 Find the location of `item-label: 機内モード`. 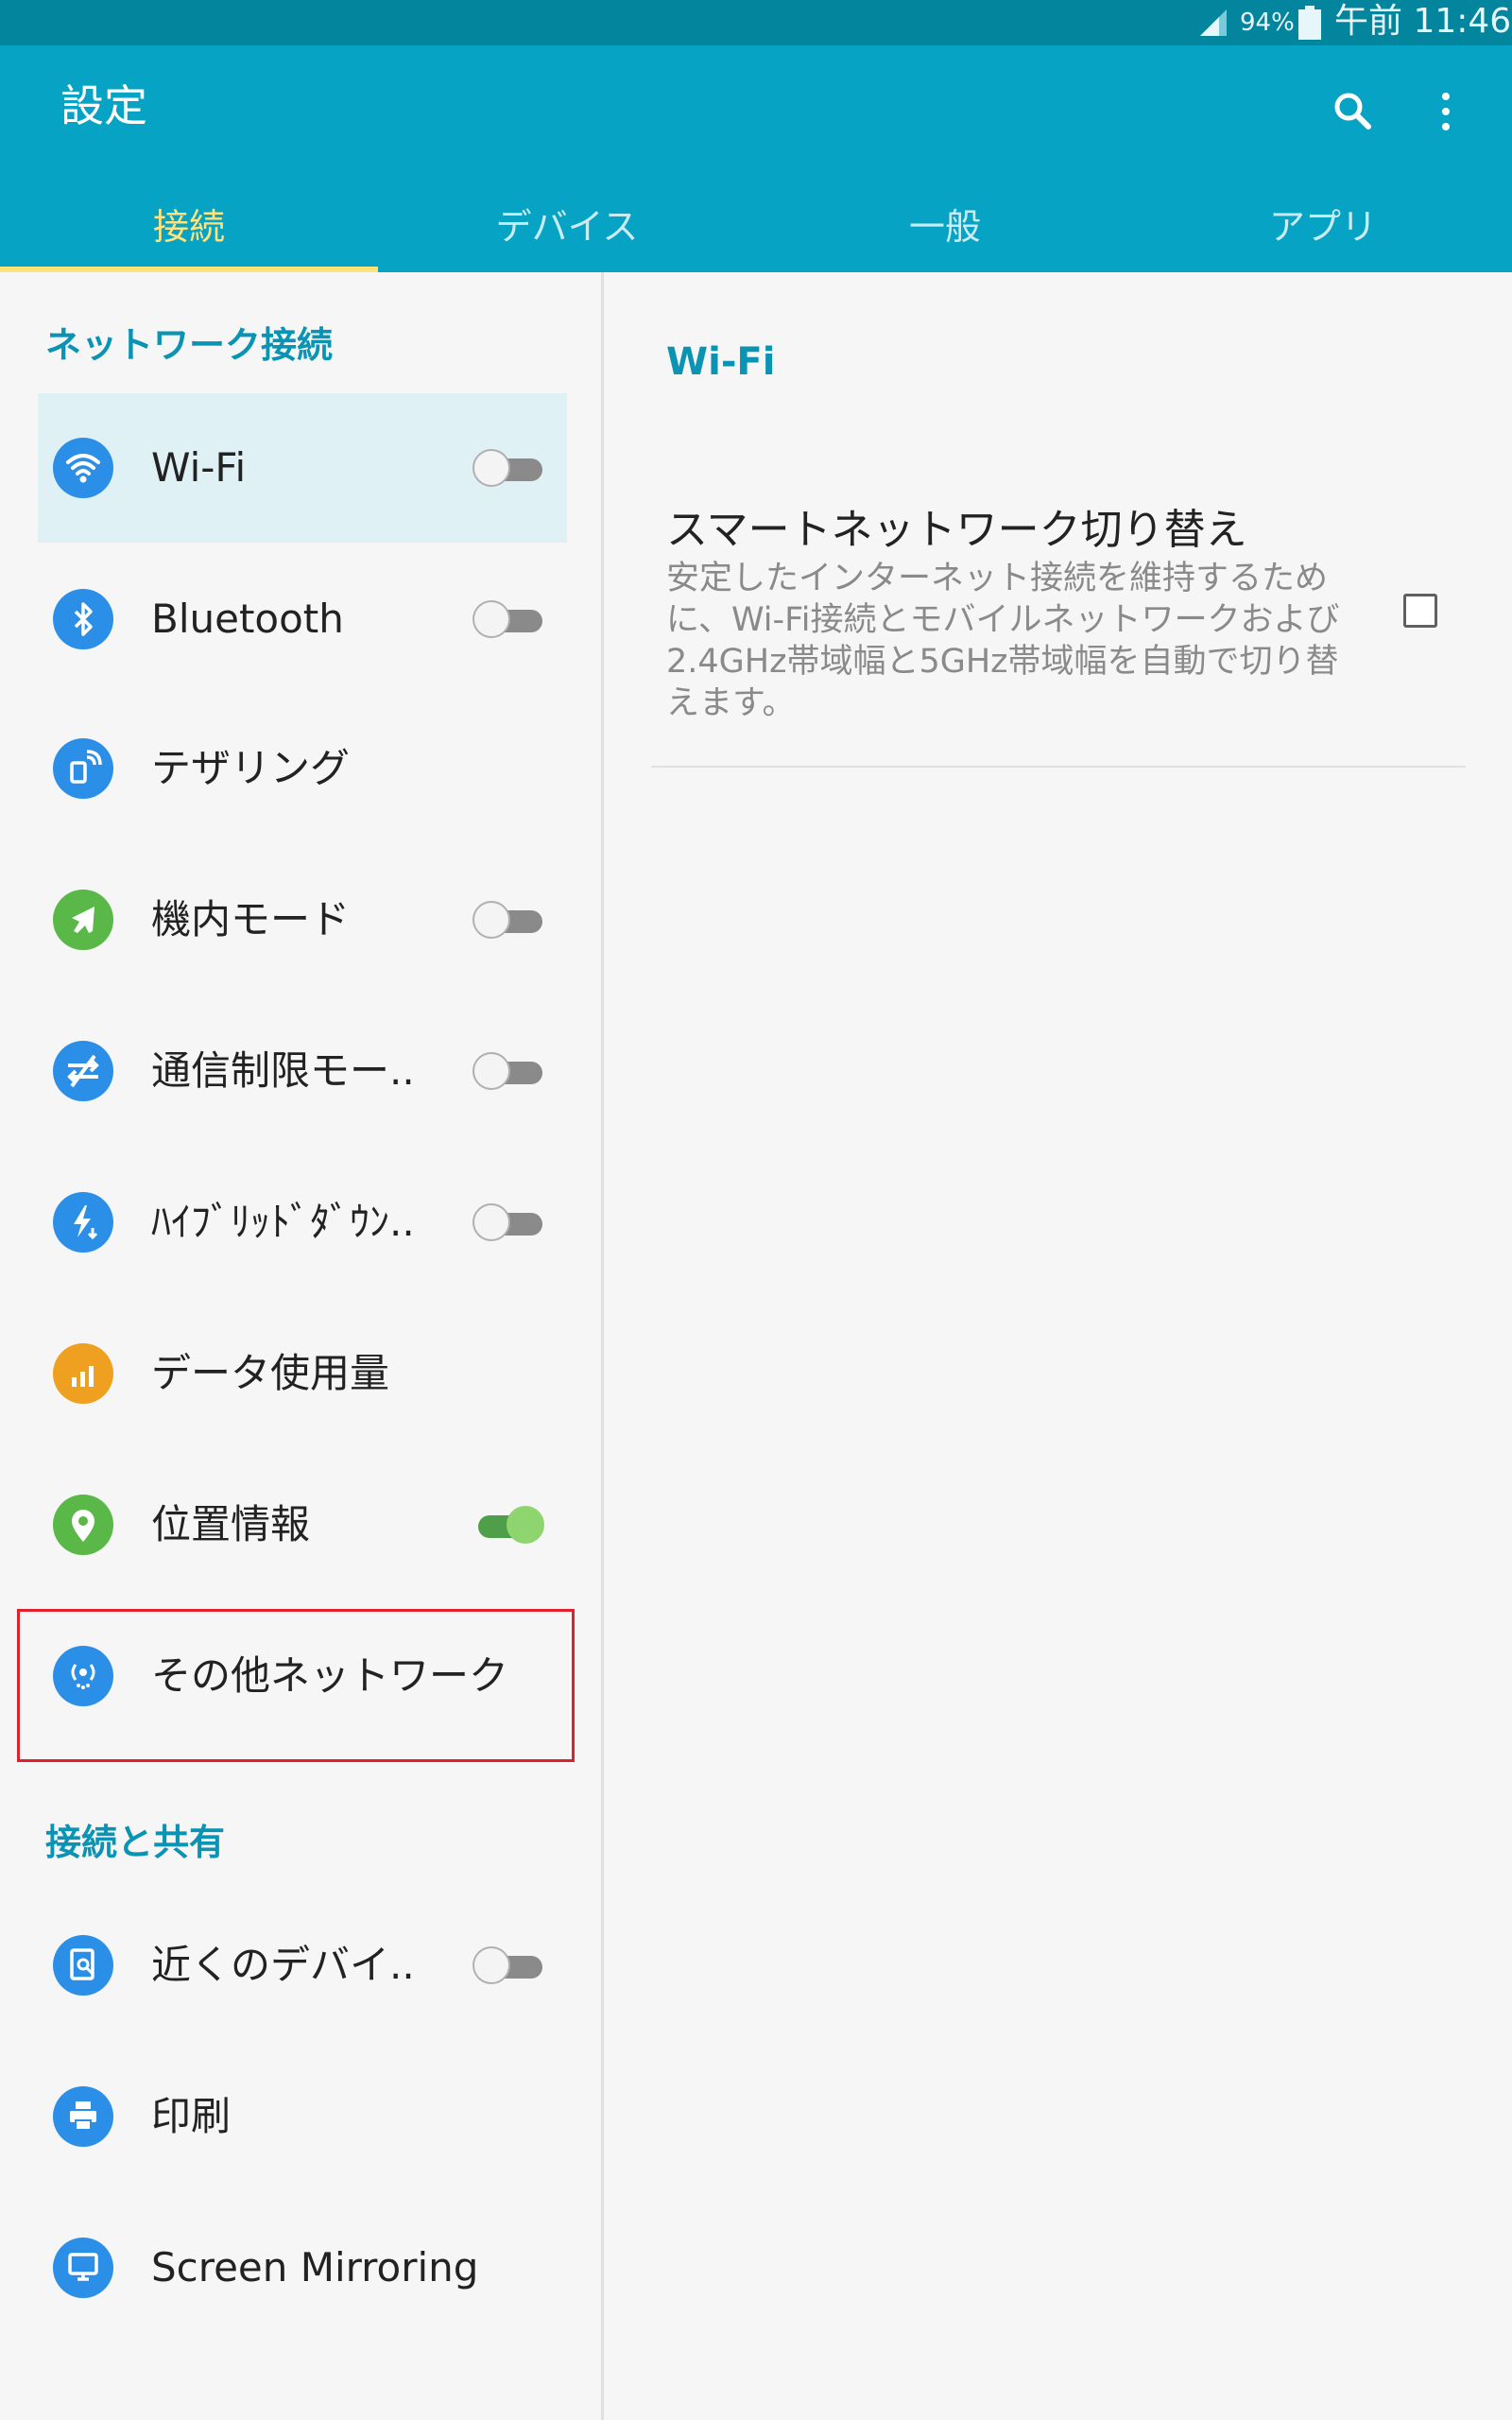

item-label: 機内モード is located at coordinates (251, 919).